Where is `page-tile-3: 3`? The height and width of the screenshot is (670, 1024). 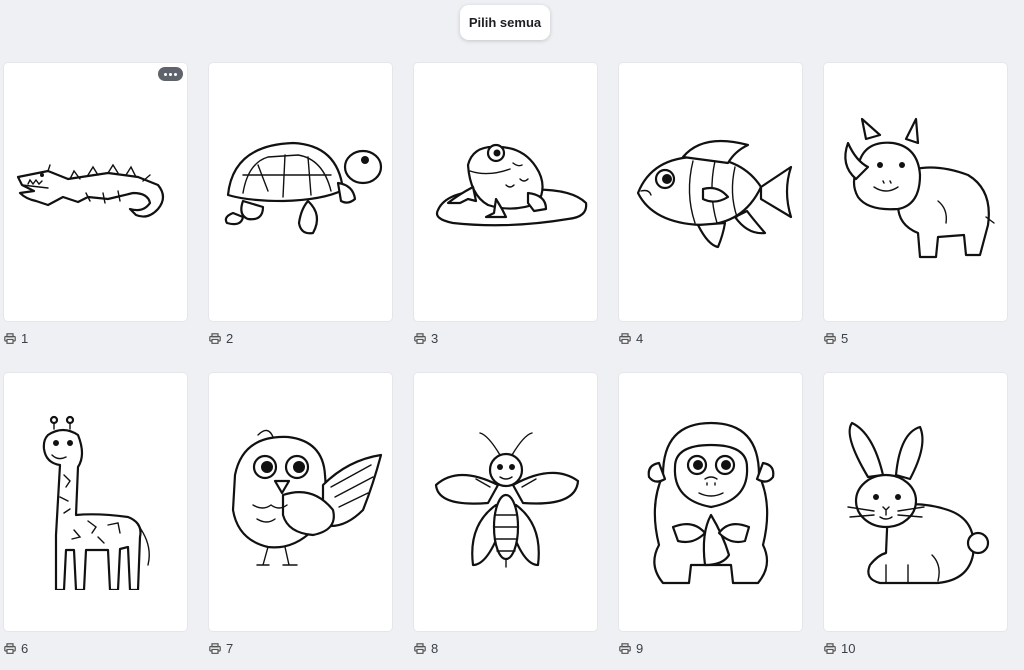 page-tile-3: 3 is located at coordinates (505, 204).